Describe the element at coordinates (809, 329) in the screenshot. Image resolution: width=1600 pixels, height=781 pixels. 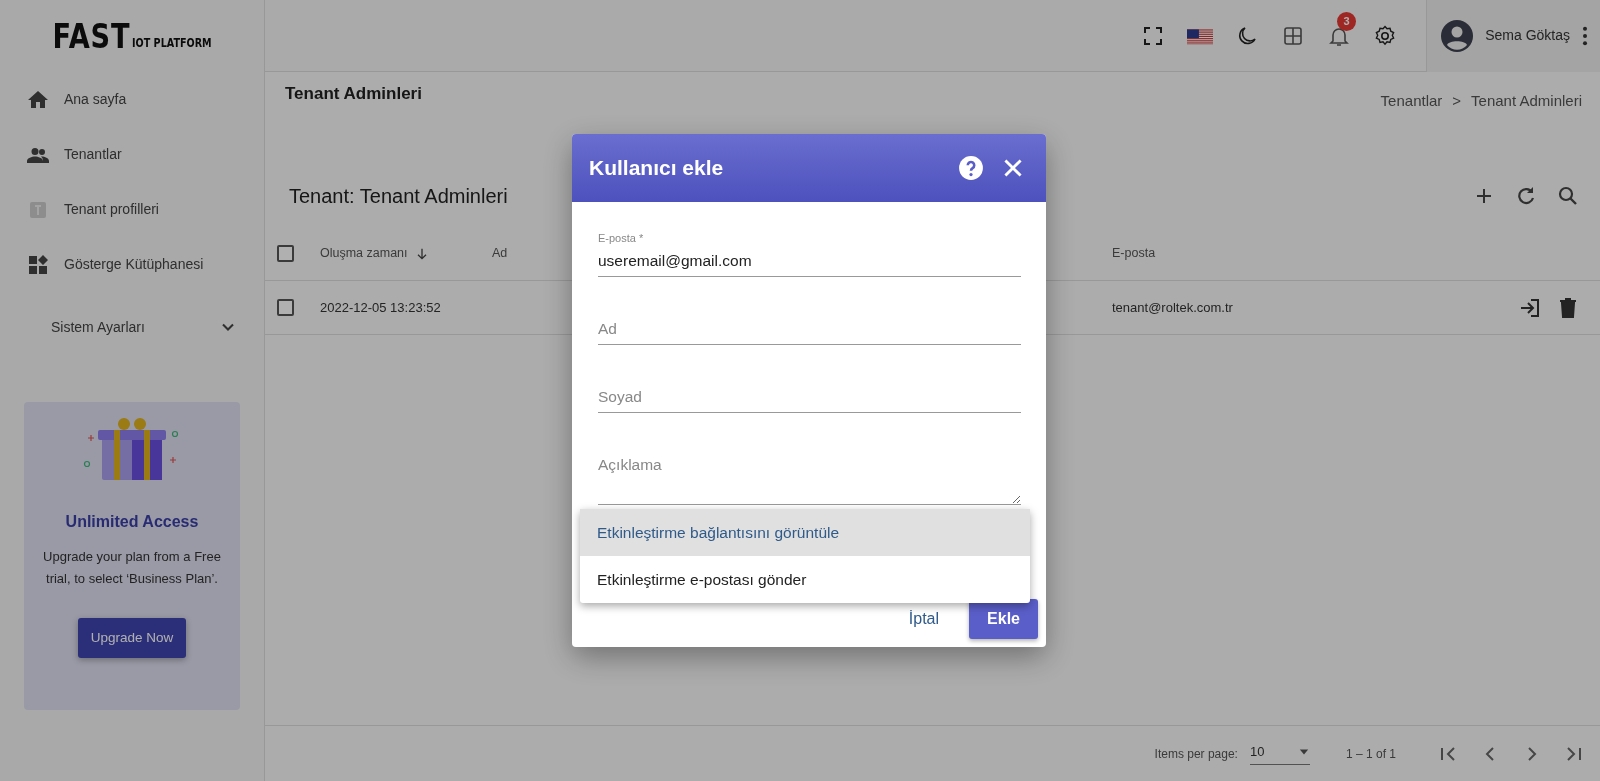
I see `input-field: Ad` at that location.